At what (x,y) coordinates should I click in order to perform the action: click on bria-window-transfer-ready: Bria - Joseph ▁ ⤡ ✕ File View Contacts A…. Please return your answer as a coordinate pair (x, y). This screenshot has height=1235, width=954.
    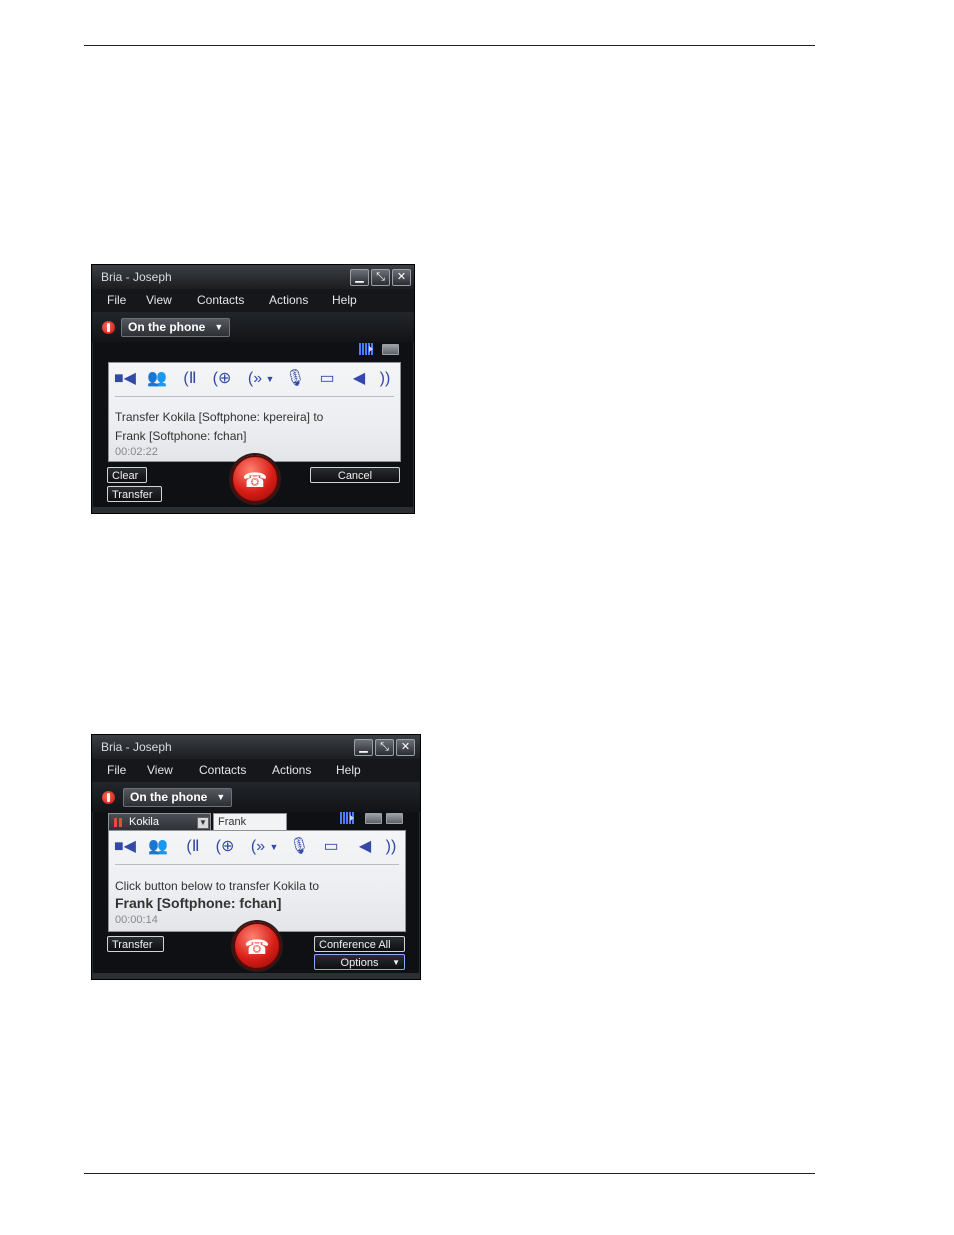
    Looking at the image, I should click on (256, 857).